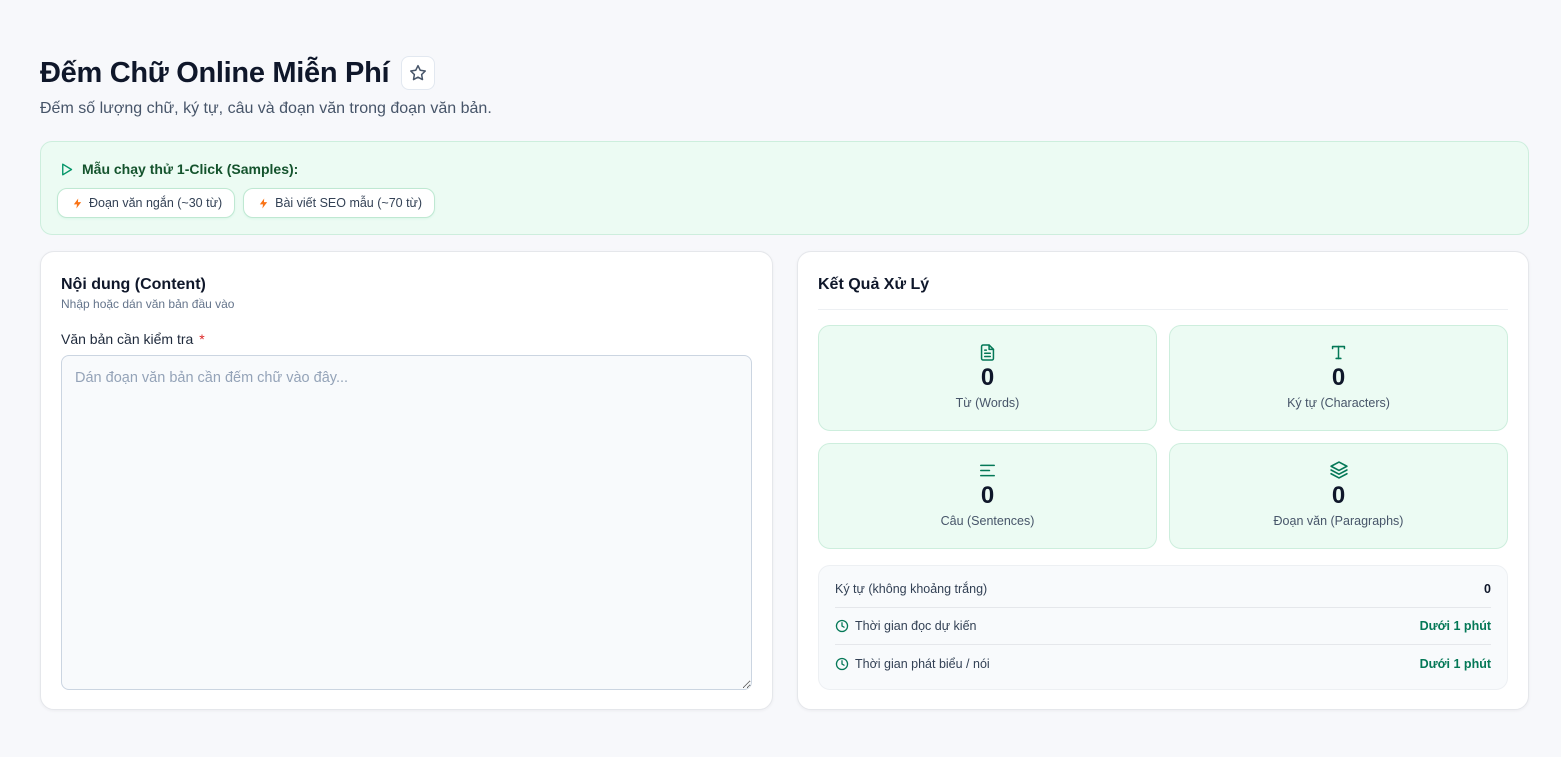  Describe the element at coordinates (156, 203) in the screenshot. I see `chip-label: Đoạn văn ngắn (~30 từ)` at that location.